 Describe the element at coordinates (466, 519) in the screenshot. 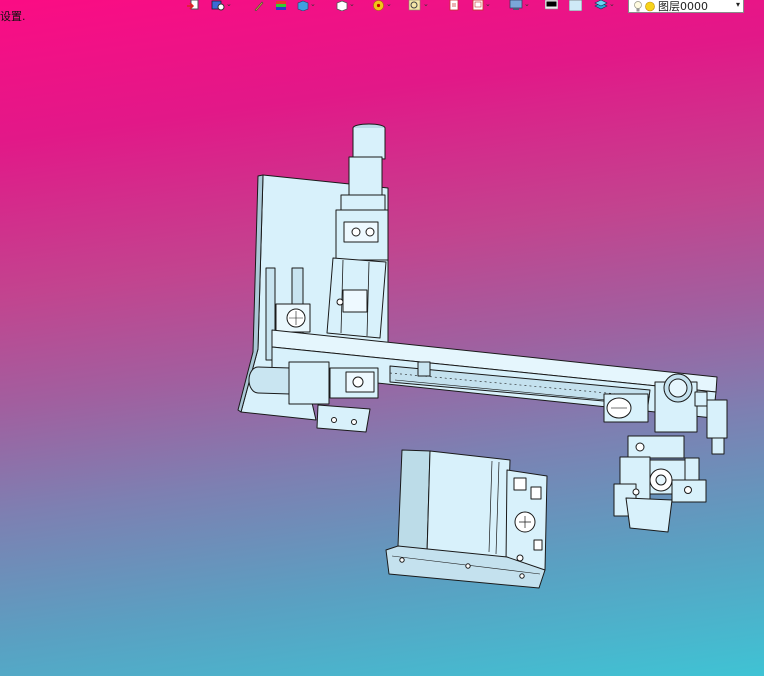

I see `control-box` at that location.